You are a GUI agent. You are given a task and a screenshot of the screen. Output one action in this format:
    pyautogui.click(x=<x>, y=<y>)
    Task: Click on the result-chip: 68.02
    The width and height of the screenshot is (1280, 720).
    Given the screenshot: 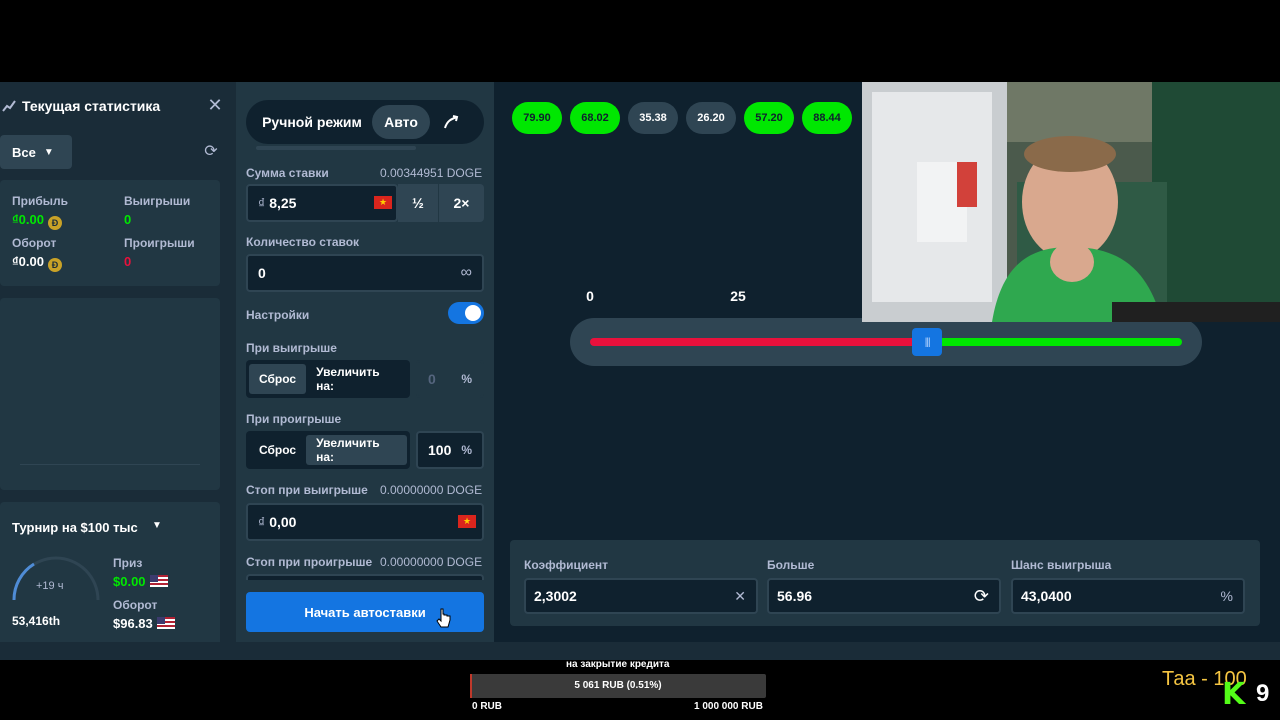 What is the action you would take?
    pyautogui.click(x=595, y=118)
    